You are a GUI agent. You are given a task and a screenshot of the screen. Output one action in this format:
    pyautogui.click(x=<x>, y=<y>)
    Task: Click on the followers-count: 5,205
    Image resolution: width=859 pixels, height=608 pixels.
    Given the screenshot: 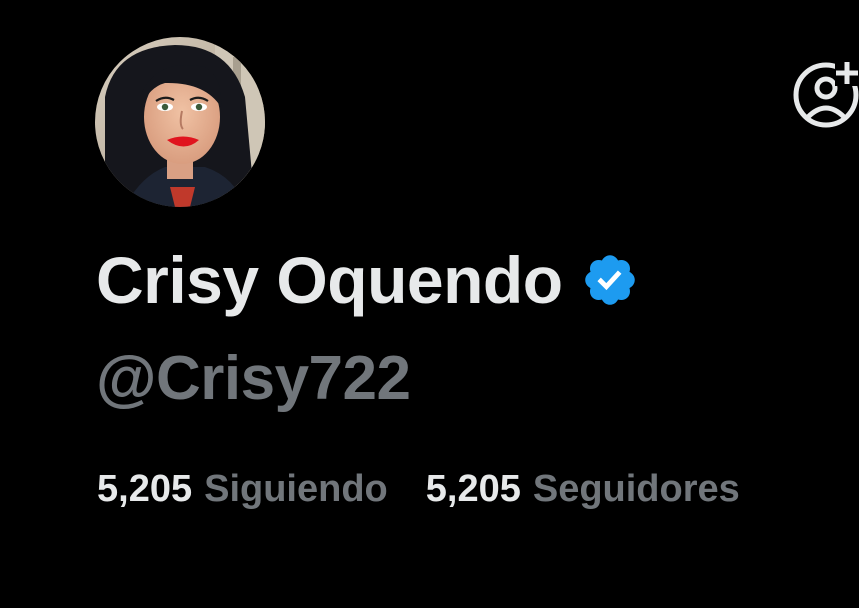 What is the action you would take?
    pyautogui.click(x=473, y=489)
    